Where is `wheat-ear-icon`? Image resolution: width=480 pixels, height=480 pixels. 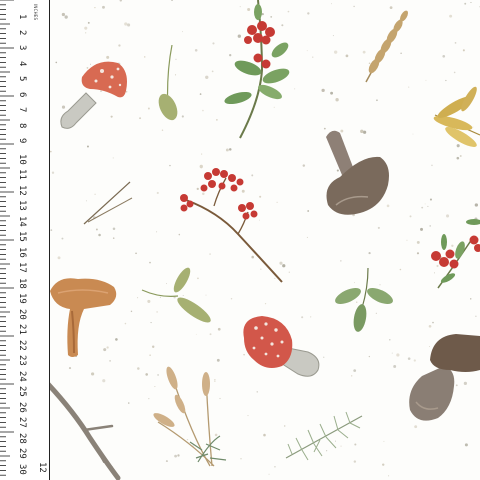 wheat-ear-icon is located at coordinates (386, 46).